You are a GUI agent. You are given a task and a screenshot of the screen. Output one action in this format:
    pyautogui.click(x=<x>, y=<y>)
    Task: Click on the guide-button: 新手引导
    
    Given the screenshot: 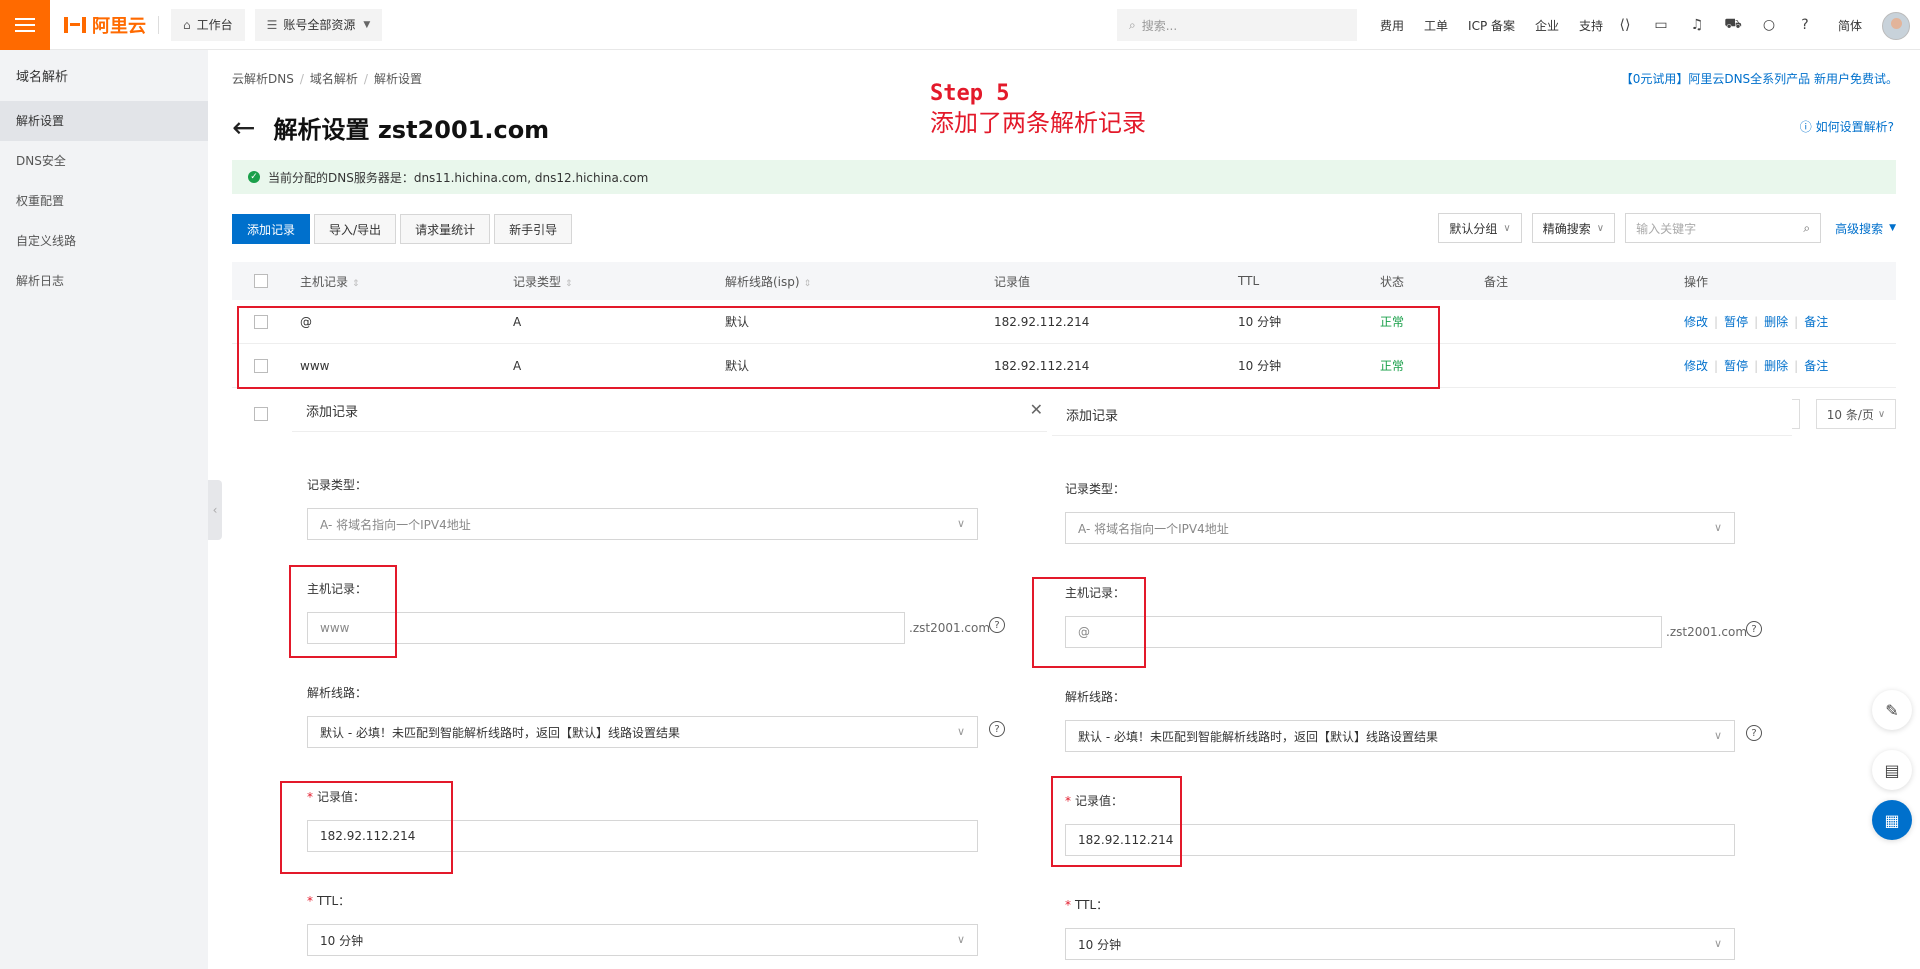 What is the action you would take?
    pyautogui.click(x=533, y=229)
    